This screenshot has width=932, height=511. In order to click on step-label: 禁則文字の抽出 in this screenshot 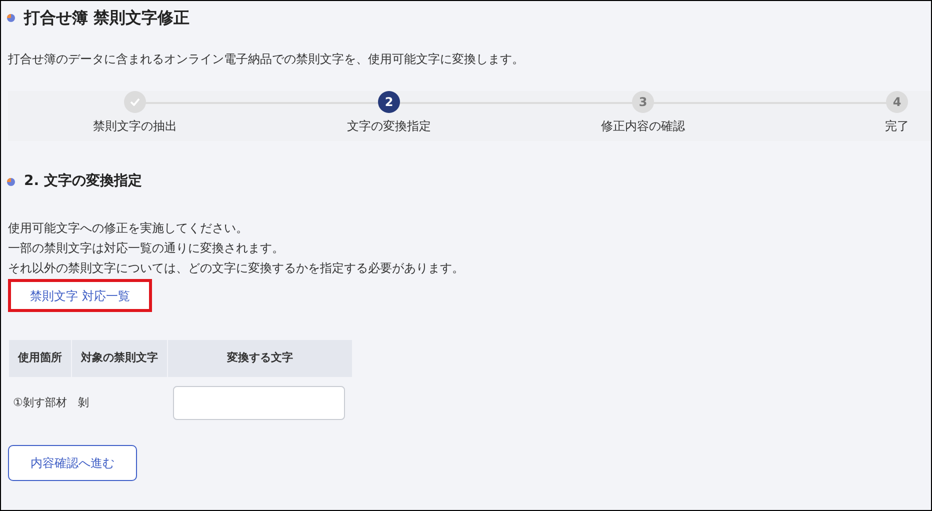, I will do `click(135, 126)`.